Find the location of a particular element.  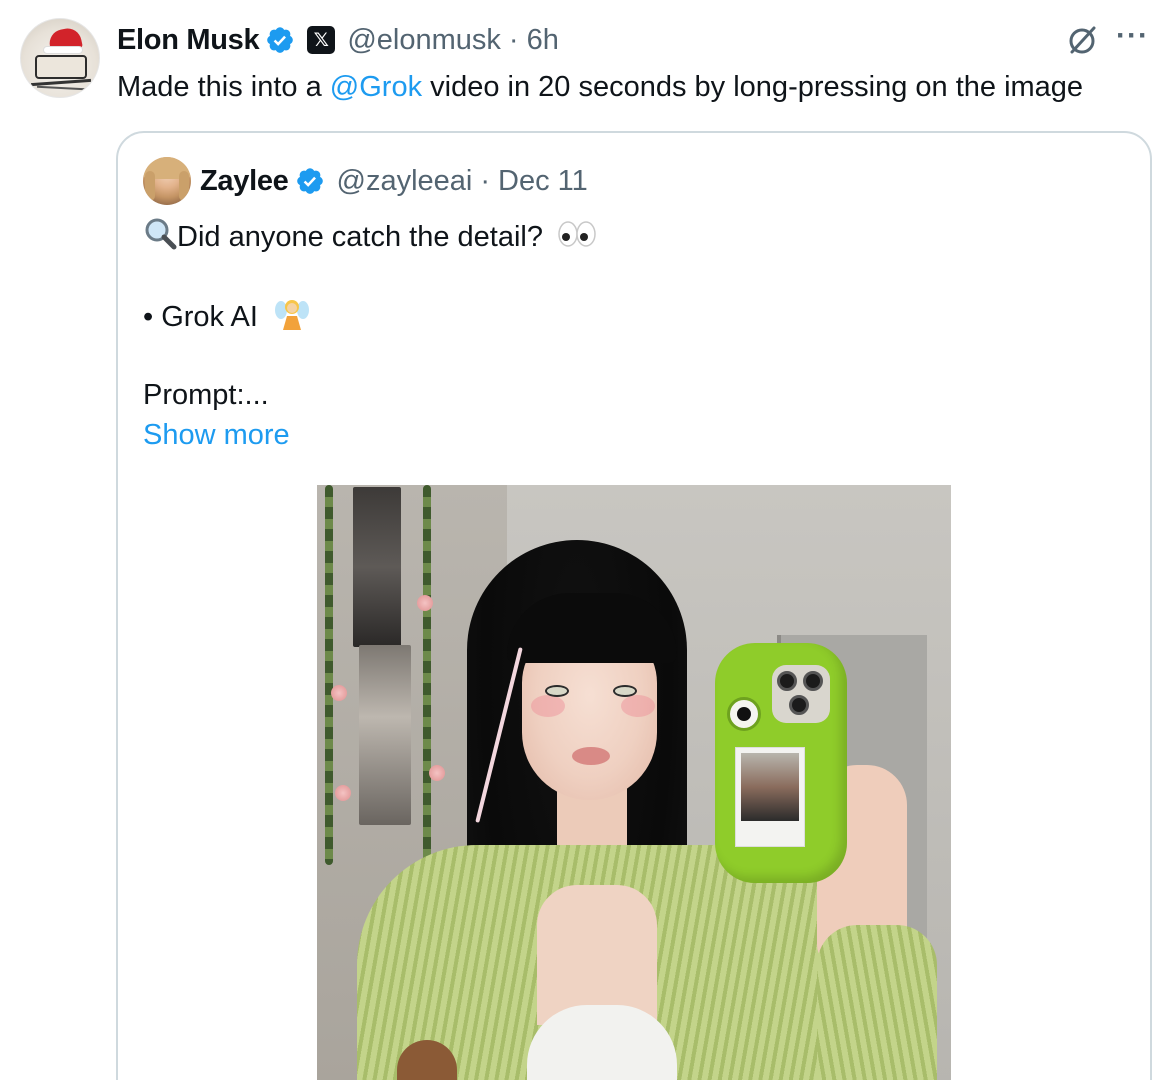

quoted-handle: @zayleeai is located at coordinates (405, 181).